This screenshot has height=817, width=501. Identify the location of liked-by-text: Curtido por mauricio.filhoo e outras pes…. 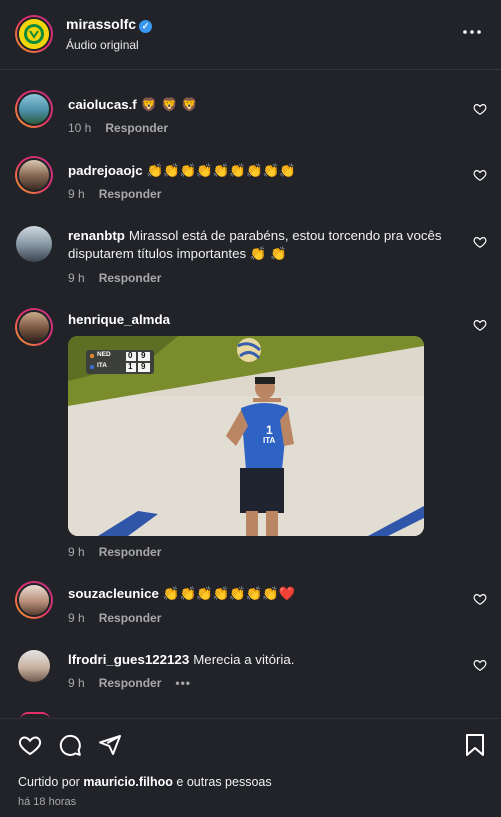
(145, 782).